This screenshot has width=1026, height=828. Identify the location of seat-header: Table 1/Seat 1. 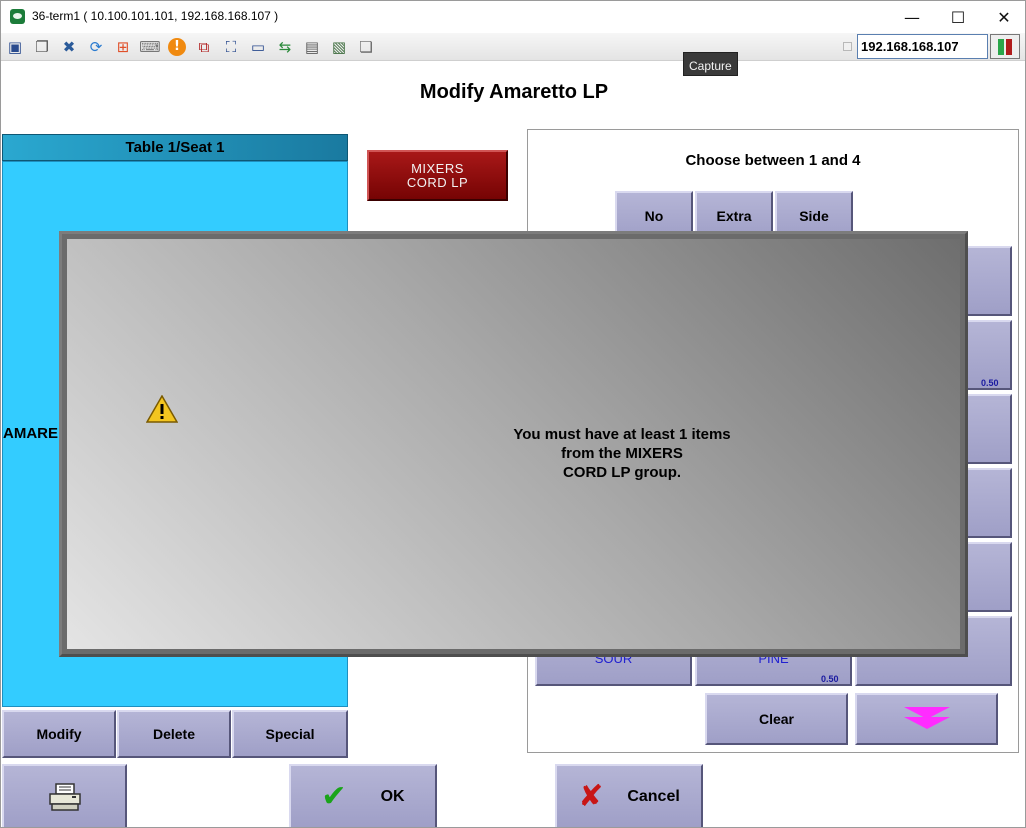
(175, 147).